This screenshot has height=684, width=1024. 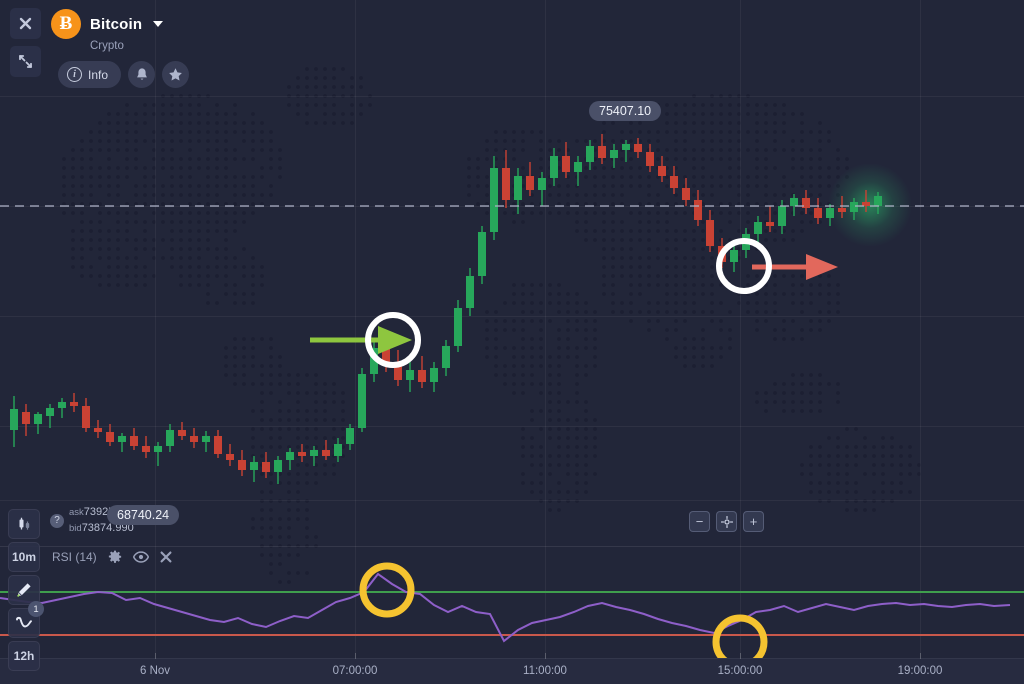 I want to click on rsi-line, so click(x=505, y=607).